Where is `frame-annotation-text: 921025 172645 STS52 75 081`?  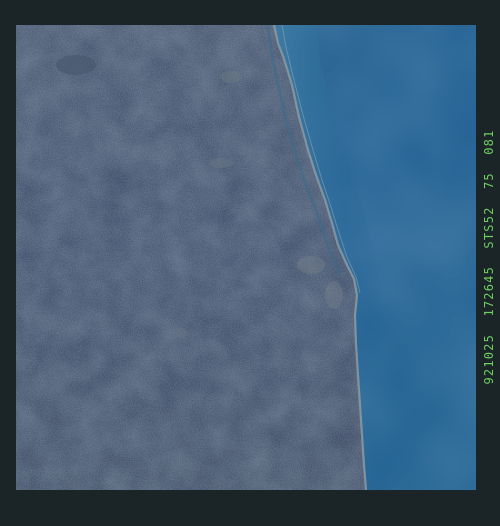 frame-annotation-text: 921025 172645 STS52 75 081 is located at coordinates (489, 257).